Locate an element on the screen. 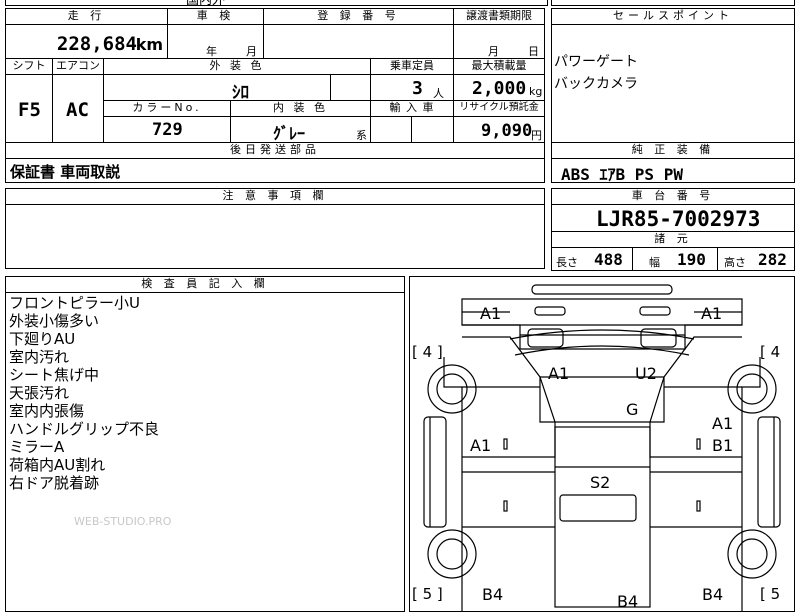  inspector-line: 室内汚れ is located at coordinates (39, 357).